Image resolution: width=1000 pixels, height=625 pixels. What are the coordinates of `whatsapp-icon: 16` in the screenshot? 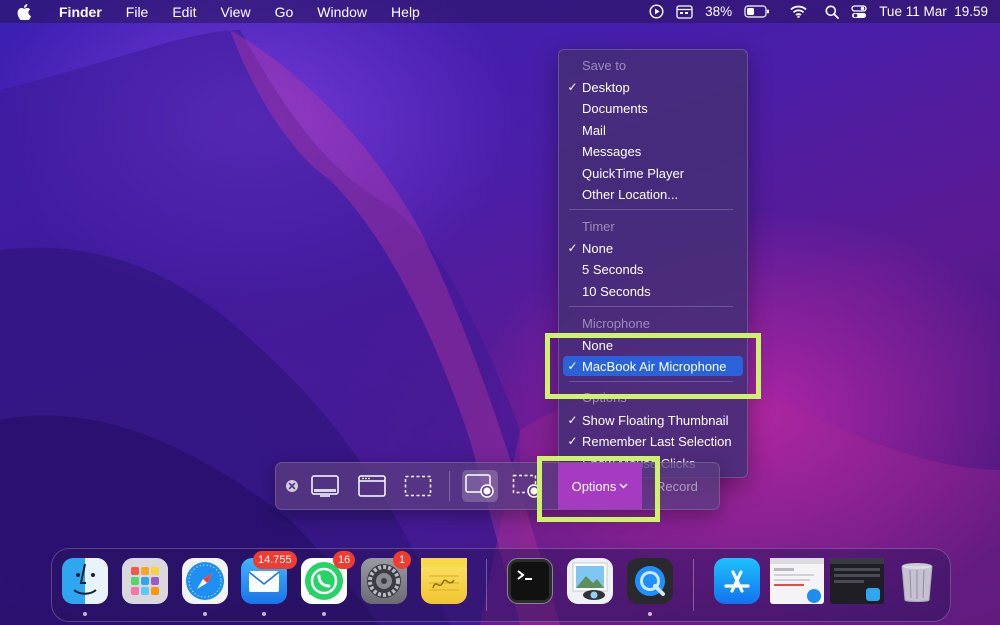 It's located at (328, 577).